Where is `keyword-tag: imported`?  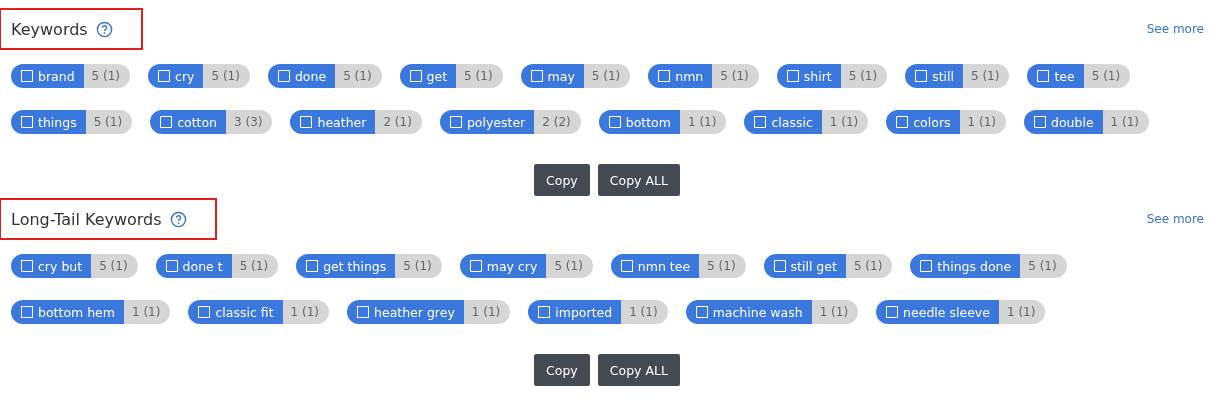
keyword-tag: imported is located at coordinates (575, 312).